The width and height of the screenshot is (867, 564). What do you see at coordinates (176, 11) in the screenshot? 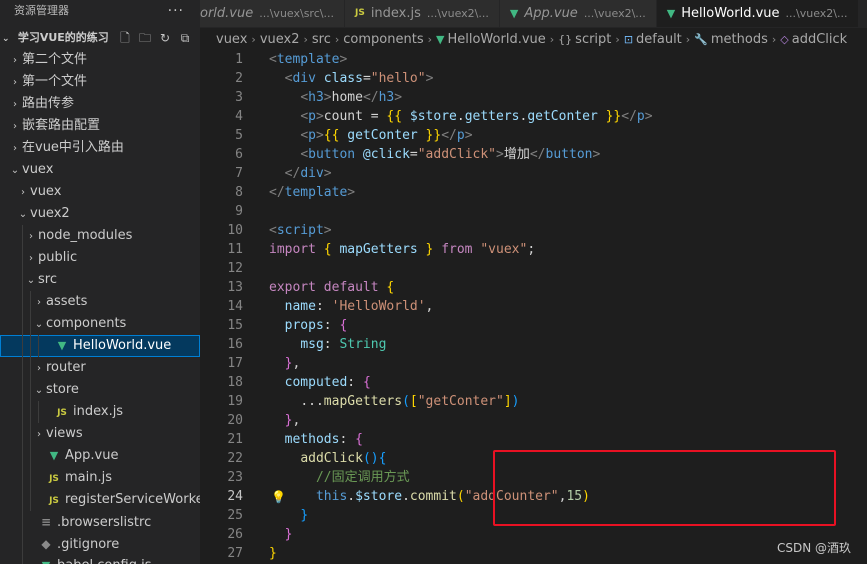
I see `more-actions-icon: ···` at bounding box center [176, 11].